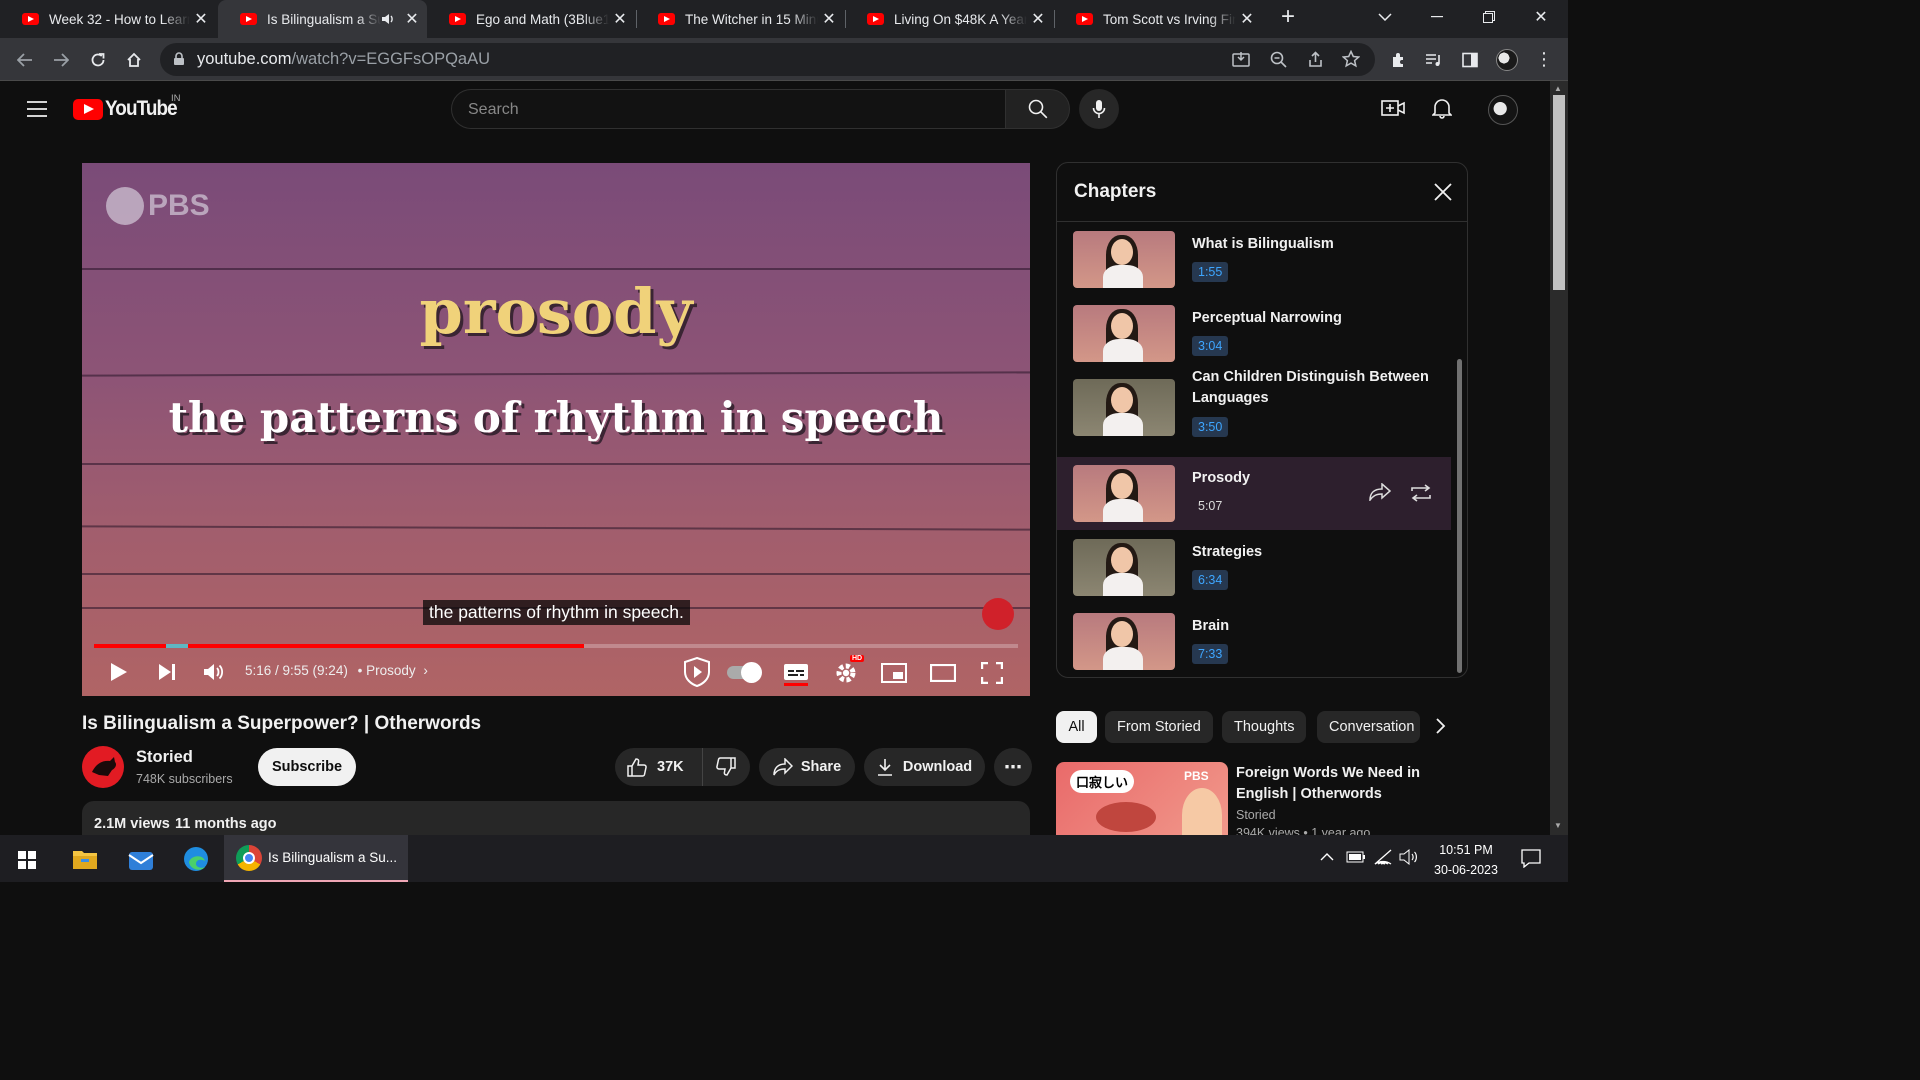 The image size is (1920, 1080). I want to click on edge-browser-icon, so click(196, 861).